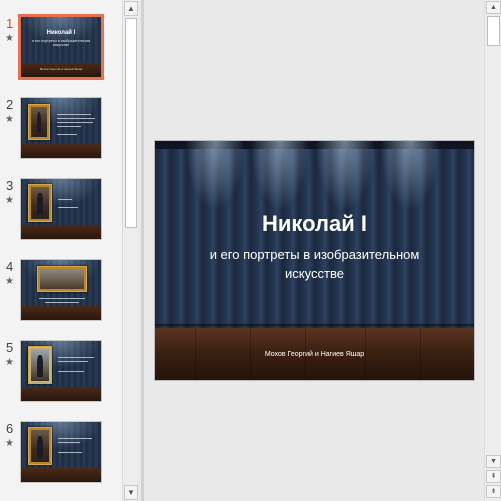 This screenshot has height=501, width=501. I want to click on next-slide-button: ⇟, so click(493, 491).